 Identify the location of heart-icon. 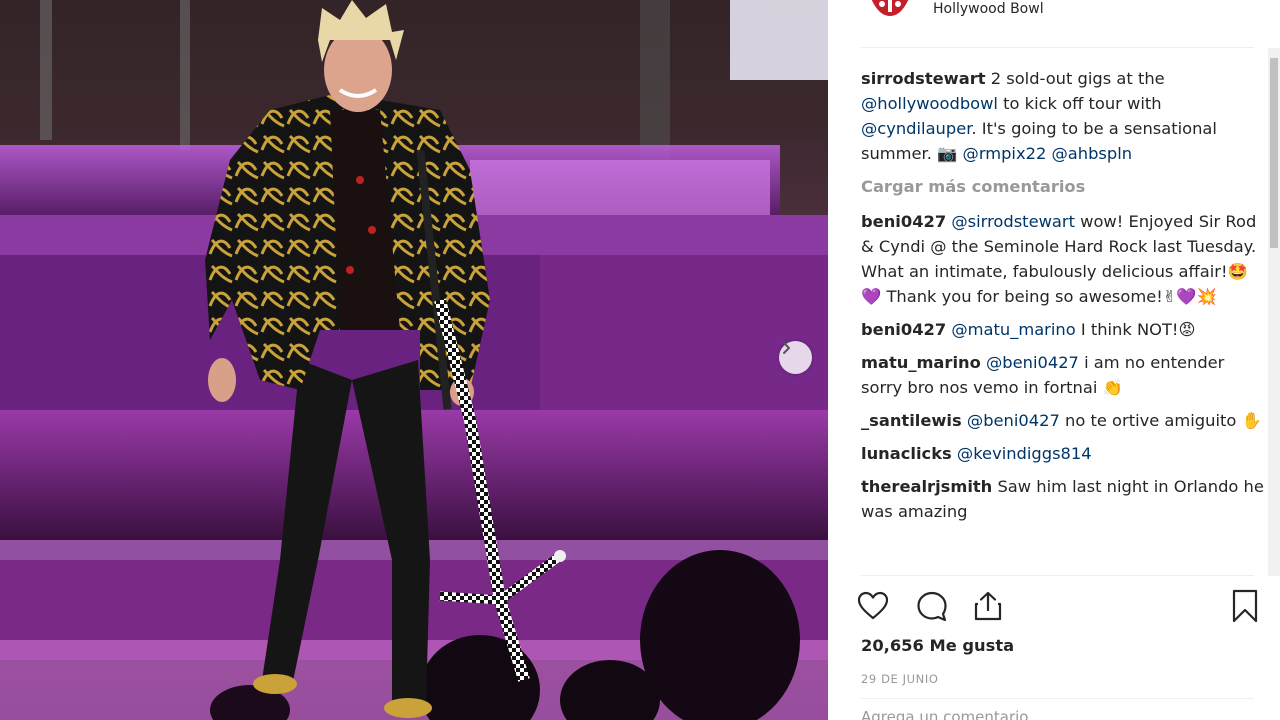
(873, 605).